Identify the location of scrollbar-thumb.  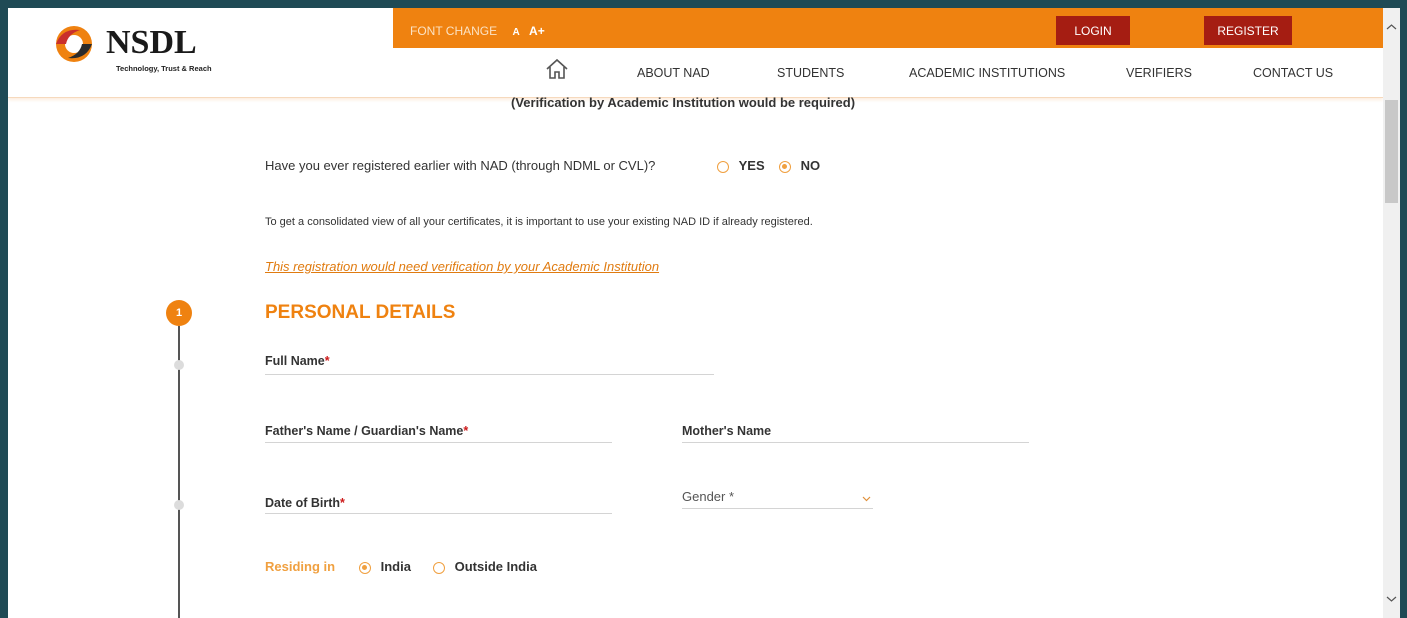
(1391, 151).